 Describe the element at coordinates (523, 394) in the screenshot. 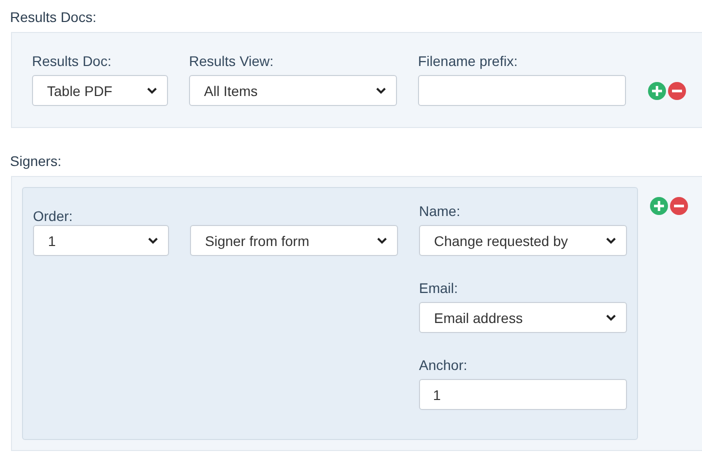

I see `input-field: 1` at that location.